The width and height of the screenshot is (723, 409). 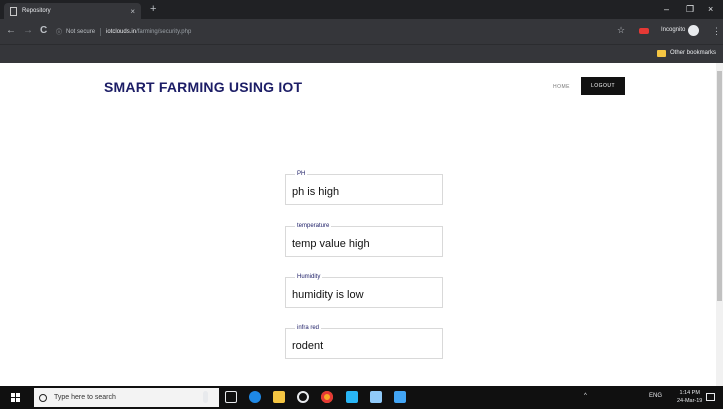 What do you see at coordinates (28, 31) in the screenshot?
I see `forward-button: →` at bounding box center [28, 31].